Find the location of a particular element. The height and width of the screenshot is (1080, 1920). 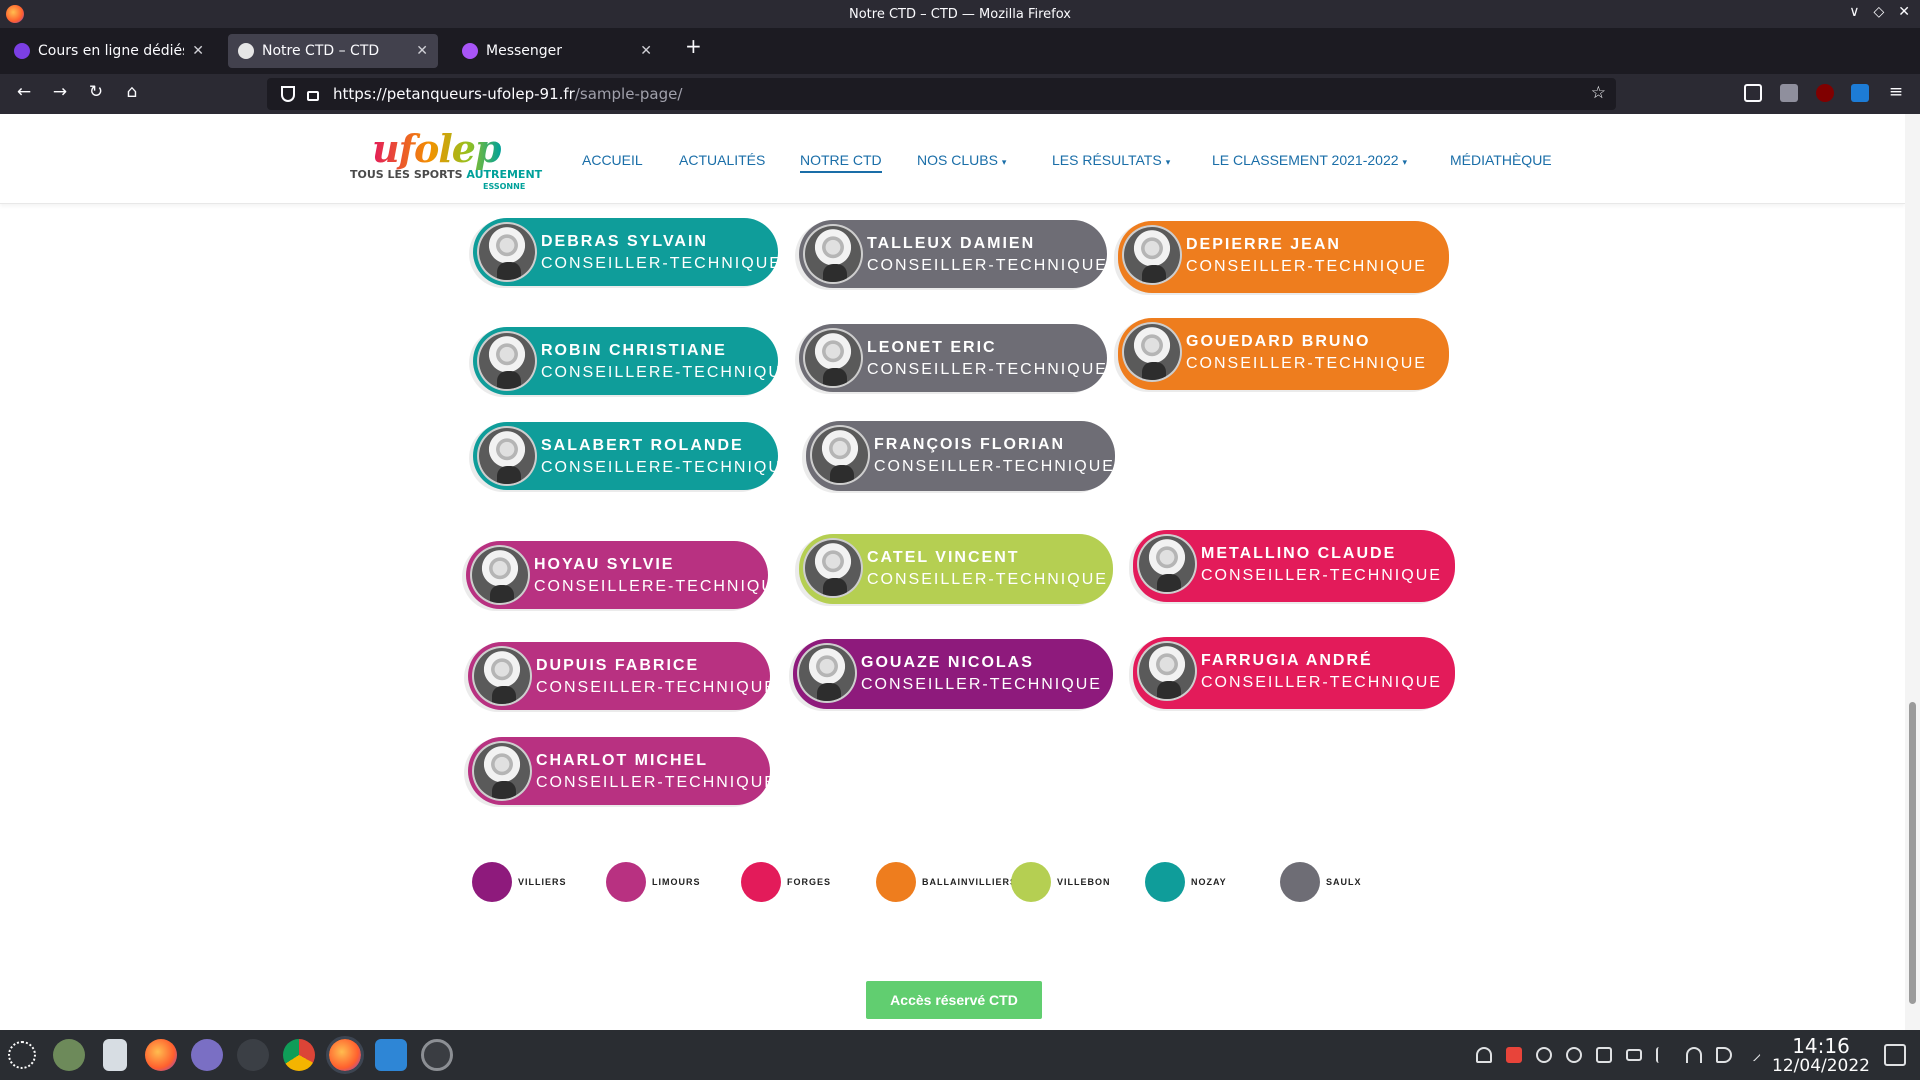

lock-icon is located at coordinates (313, 96).